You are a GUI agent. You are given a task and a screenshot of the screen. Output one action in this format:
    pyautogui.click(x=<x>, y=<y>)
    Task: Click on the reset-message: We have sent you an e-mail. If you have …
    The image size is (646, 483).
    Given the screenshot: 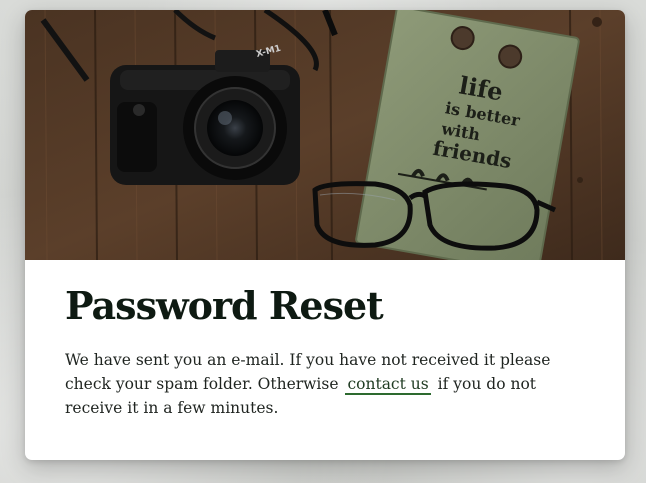 What is the action you would take?
    pyautogui.click(x=325, y=384)
    